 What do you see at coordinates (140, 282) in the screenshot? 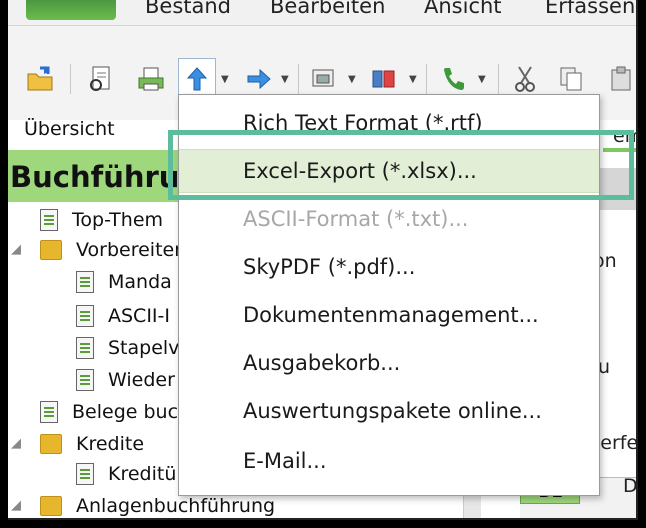
I see `tree-item-label: Manda` at bounding box center [140, 282].